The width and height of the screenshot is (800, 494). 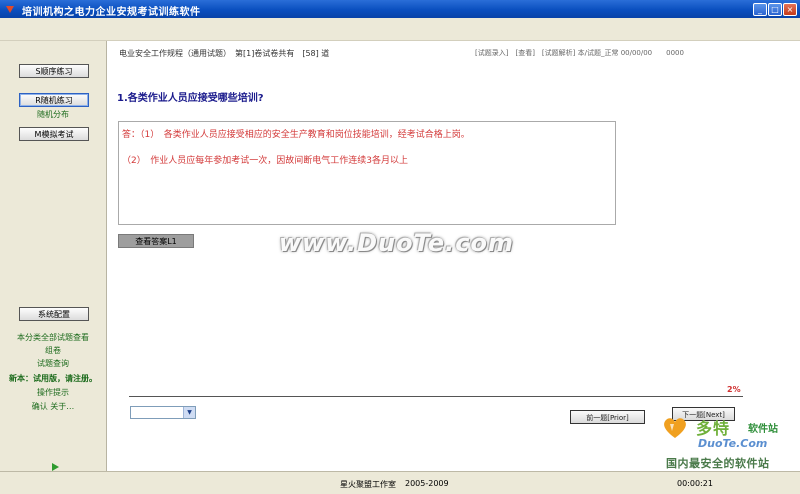 I want to click on random-practice-button: R随机练习, so click(x=54, y=100).